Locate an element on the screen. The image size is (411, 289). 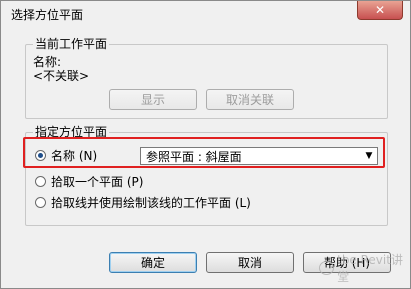
current-plane-name-value: <不关联> is located at coordinates (61, 76).